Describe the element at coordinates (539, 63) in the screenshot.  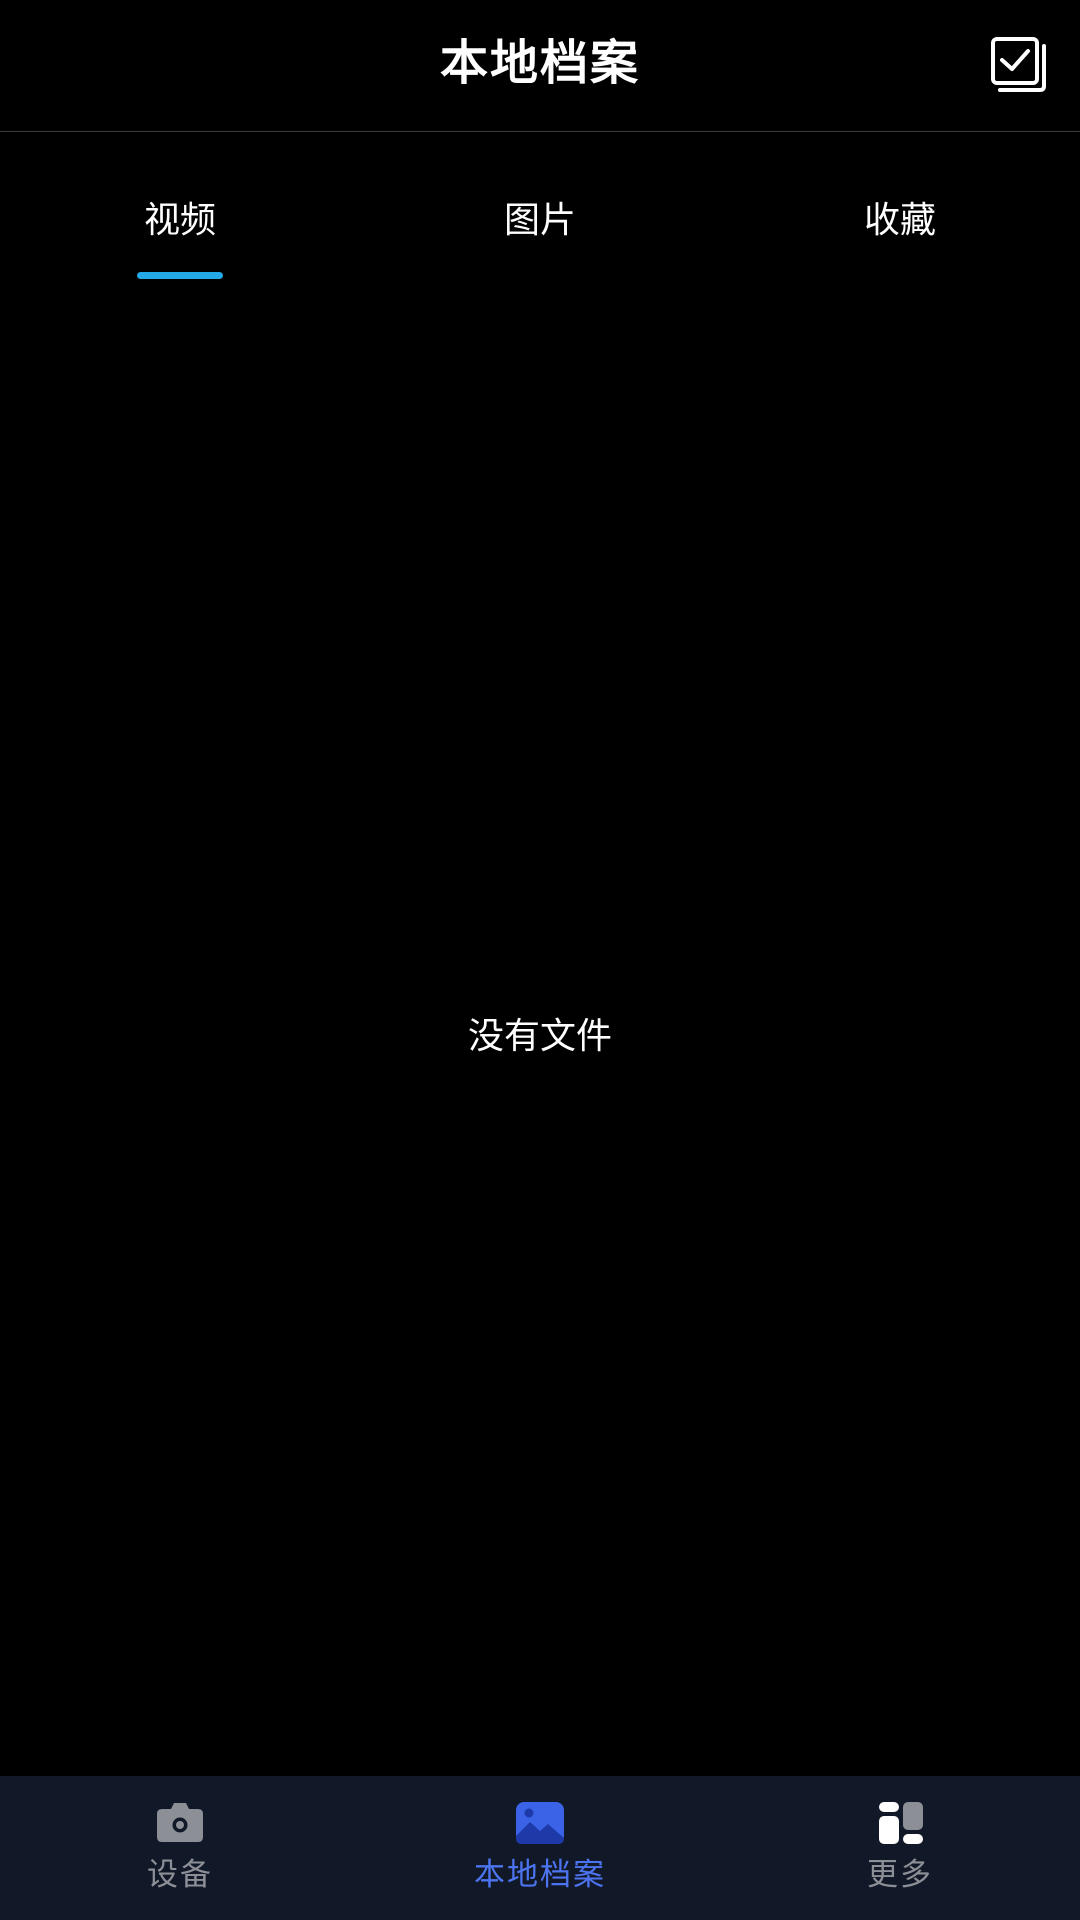
I see `page-title: 本地档案` at that location.